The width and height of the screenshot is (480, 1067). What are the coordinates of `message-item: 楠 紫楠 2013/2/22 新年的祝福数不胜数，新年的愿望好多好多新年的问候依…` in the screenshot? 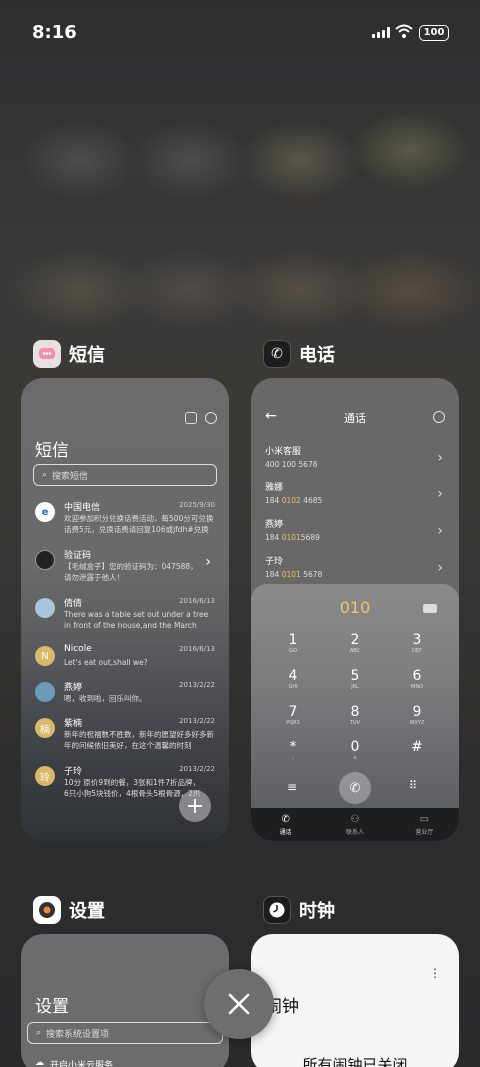 It's located at (125, 736).